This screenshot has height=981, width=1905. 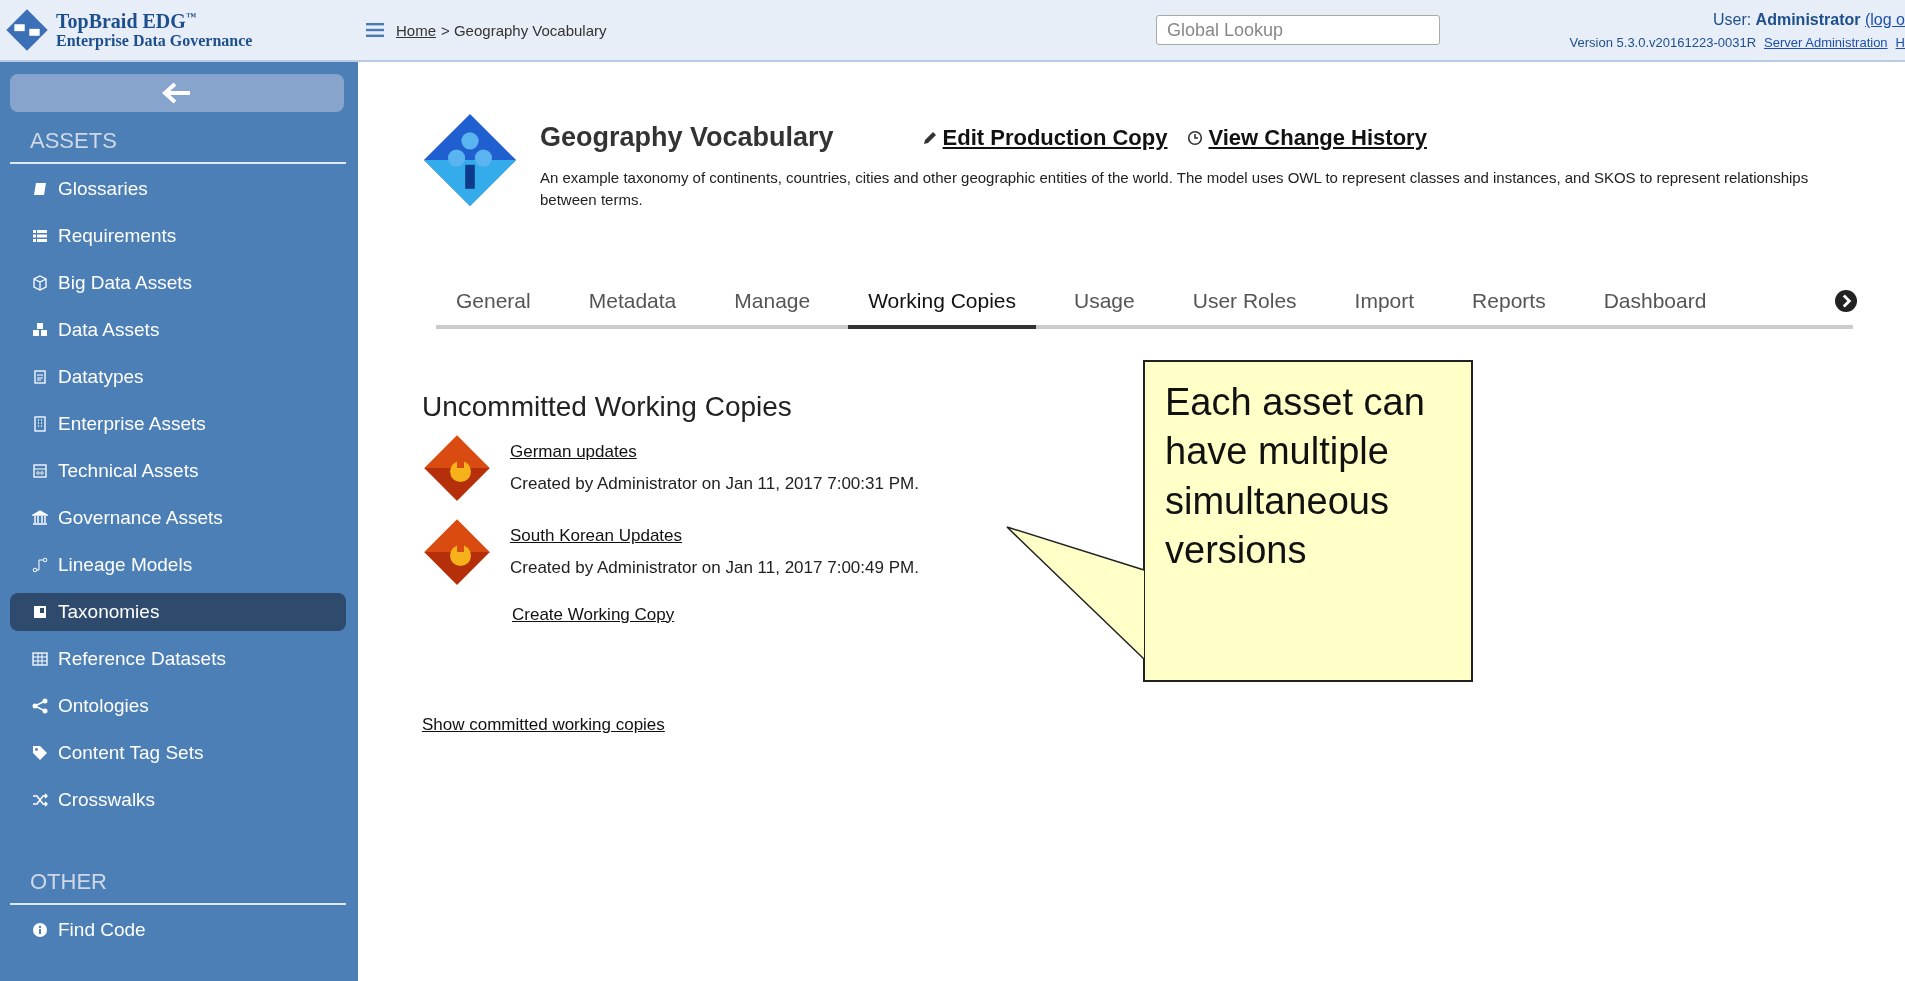 What do you see at coordinates (178, 236) in the screenshot?
I see `sidebar-item: Requirements` at bounding box center [178, 236].